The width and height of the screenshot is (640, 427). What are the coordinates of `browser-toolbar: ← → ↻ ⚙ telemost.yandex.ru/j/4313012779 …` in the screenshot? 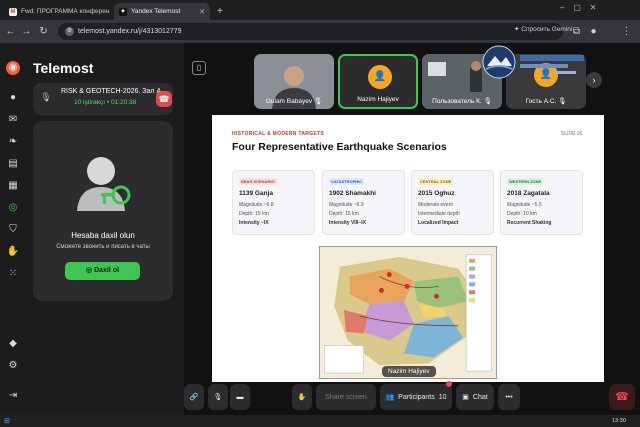 It's located at (320, 31).